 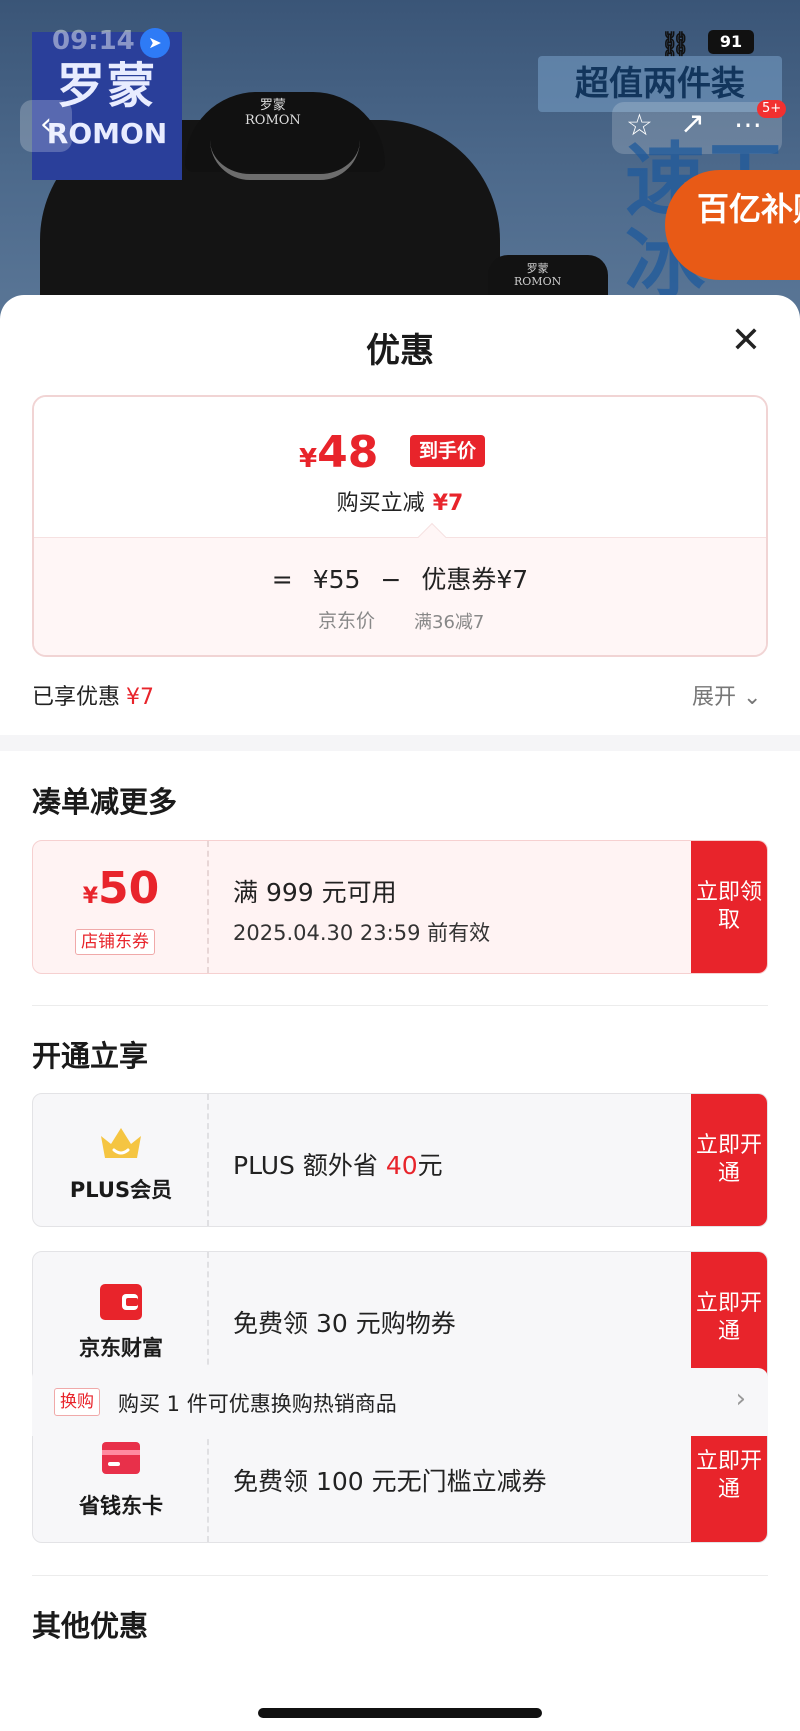 I want to click on perk-plus-area: PLUS会员, so click(x=121, y=1160).